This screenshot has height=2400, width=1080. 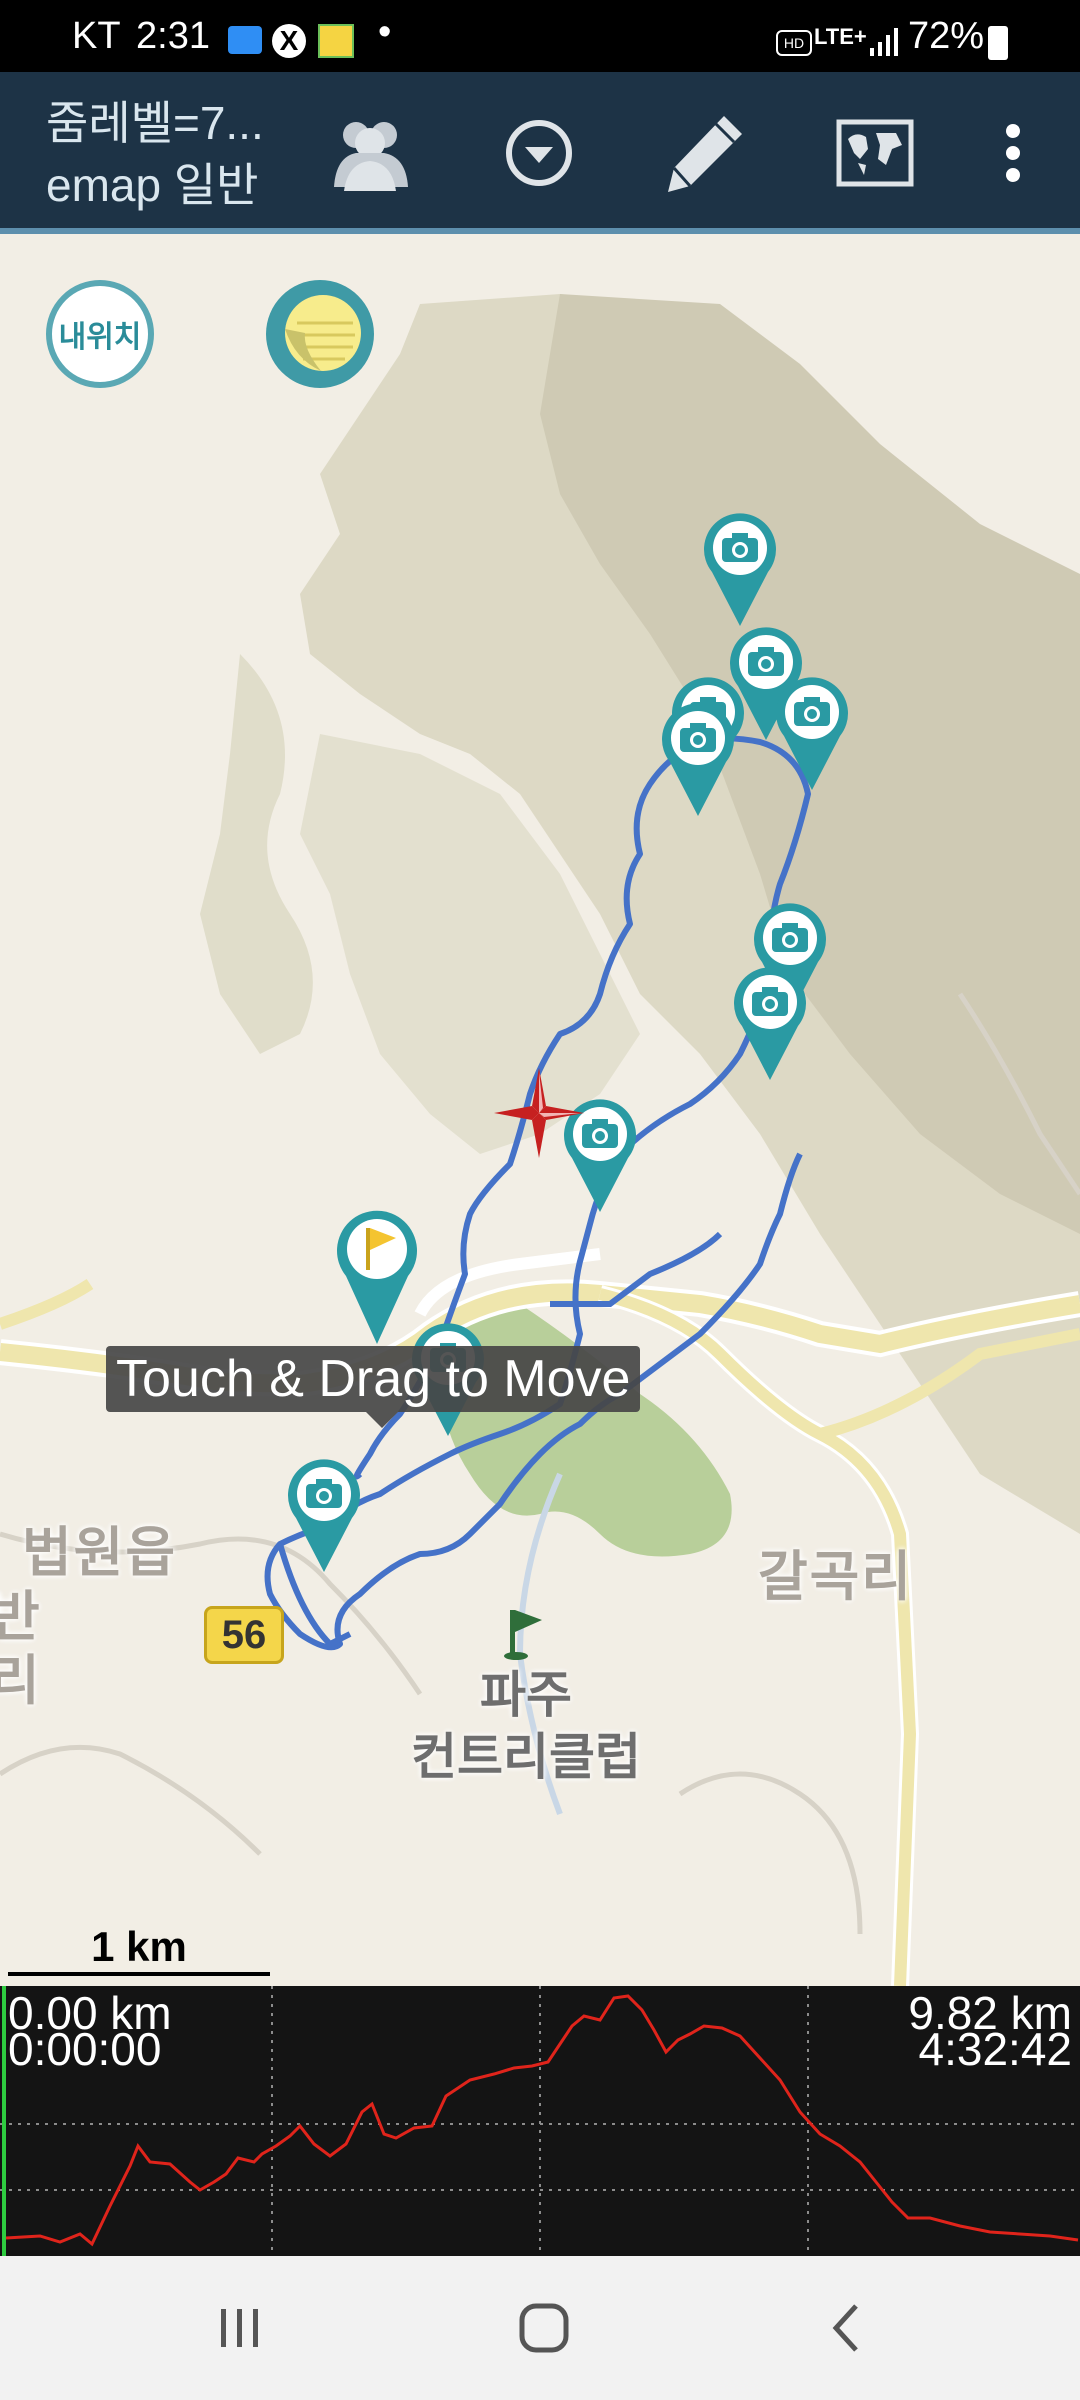 I want to click on golf-flag-icon, so click(x=523, y=1635).